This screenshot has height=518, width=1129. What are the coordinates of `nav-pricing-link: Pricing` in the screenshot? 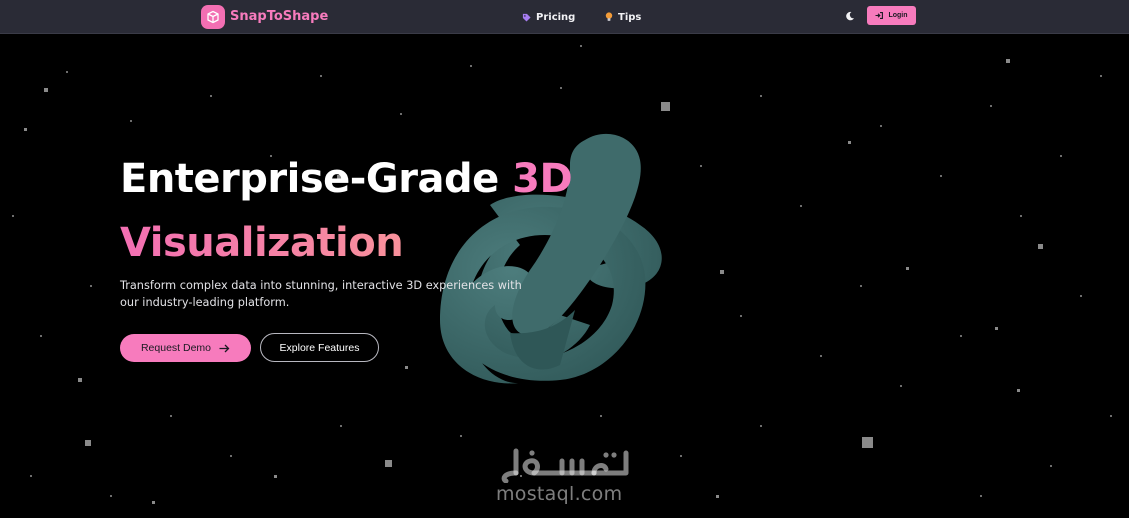 It's located at (548, 17).